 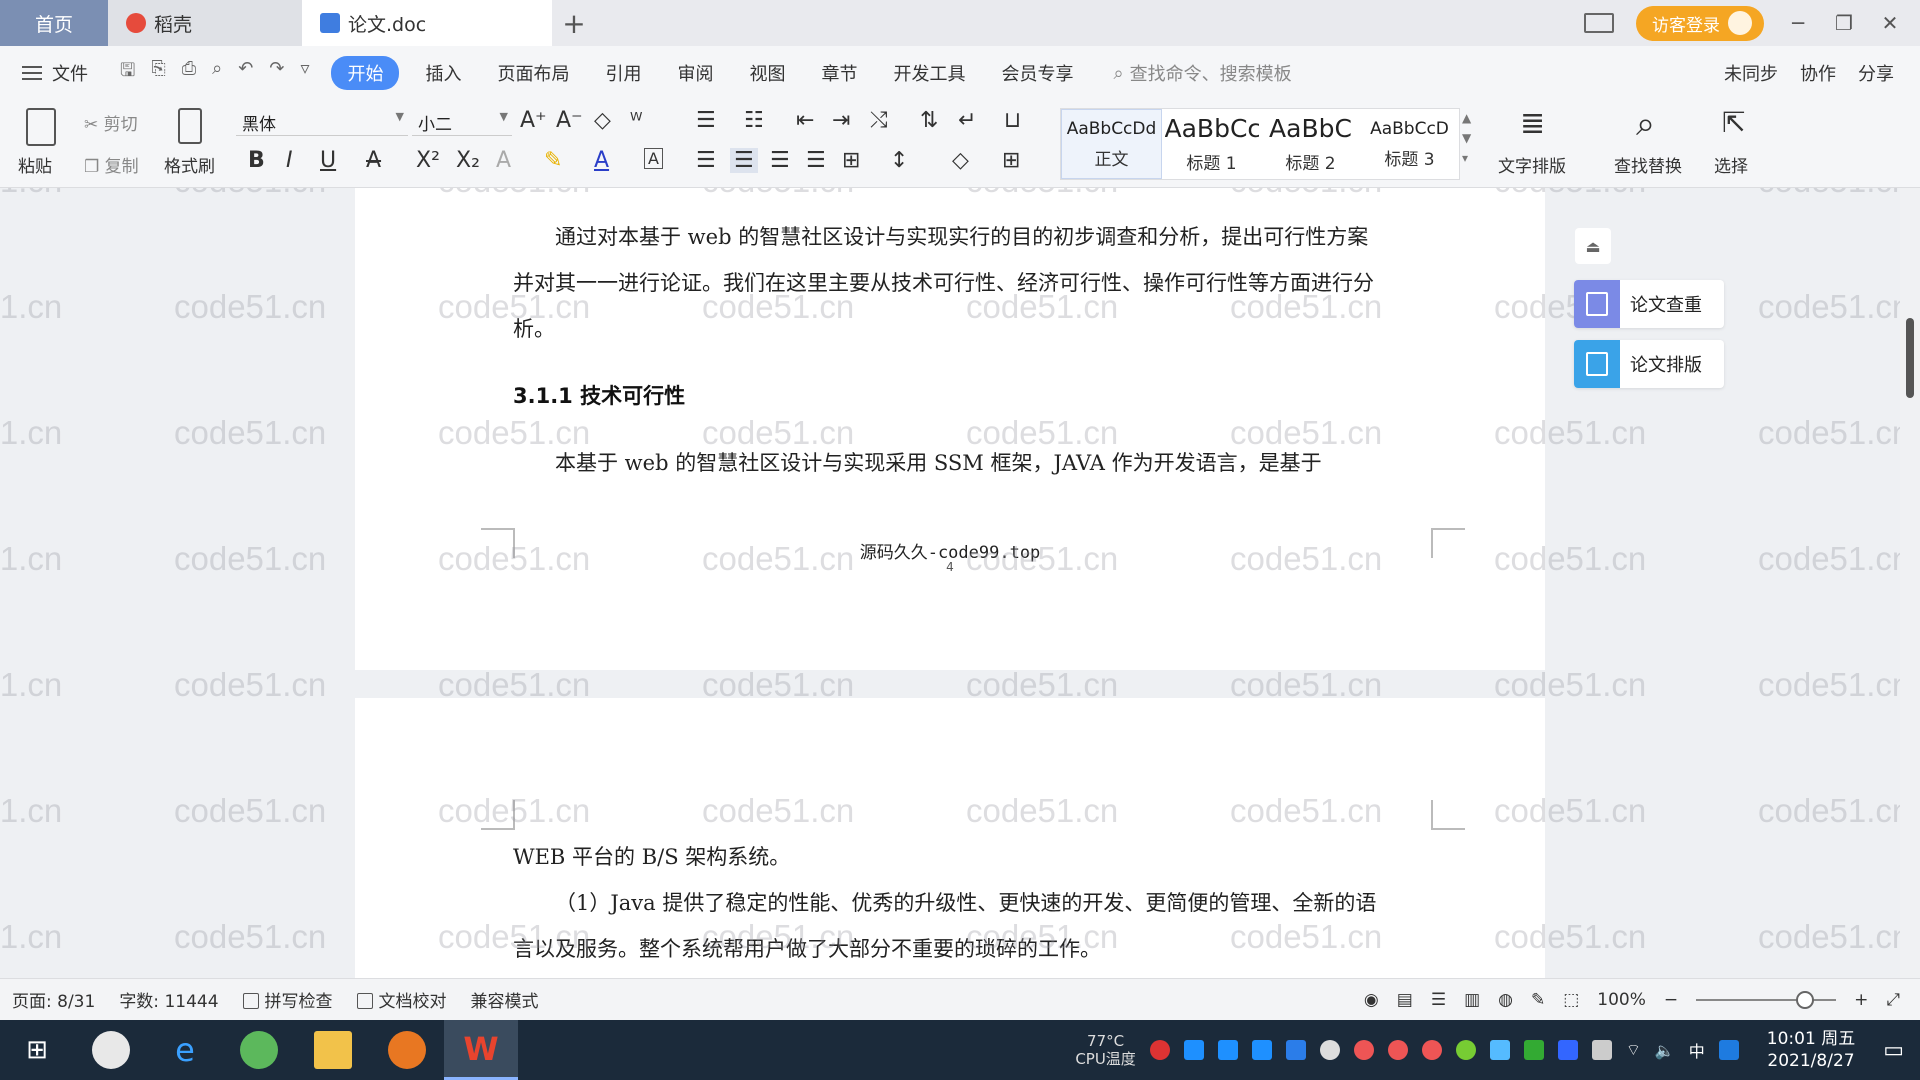 I want to click on outline-view-icon: ☰, so click(x=1438, y=1000).